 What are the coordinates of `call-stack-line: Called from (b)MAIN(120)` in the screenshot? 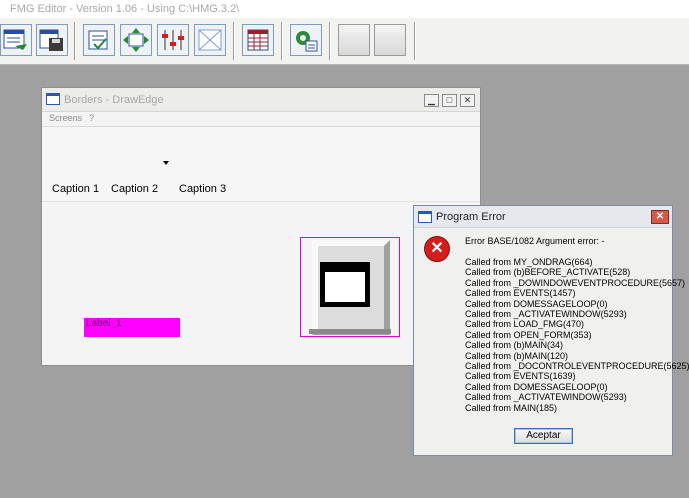 It's located at (517, 355).